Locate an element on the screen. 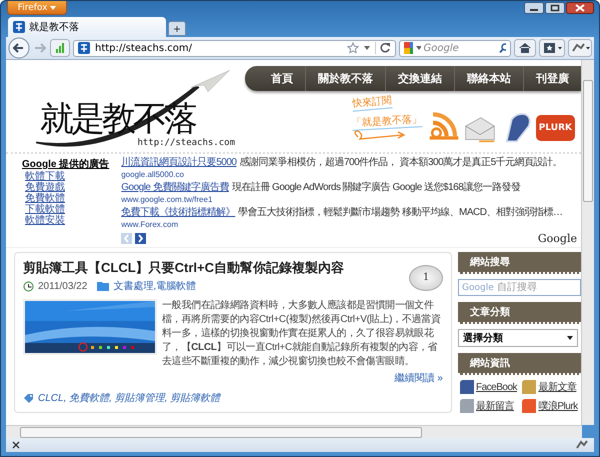  search-icon is located at coordinates (502, 48).